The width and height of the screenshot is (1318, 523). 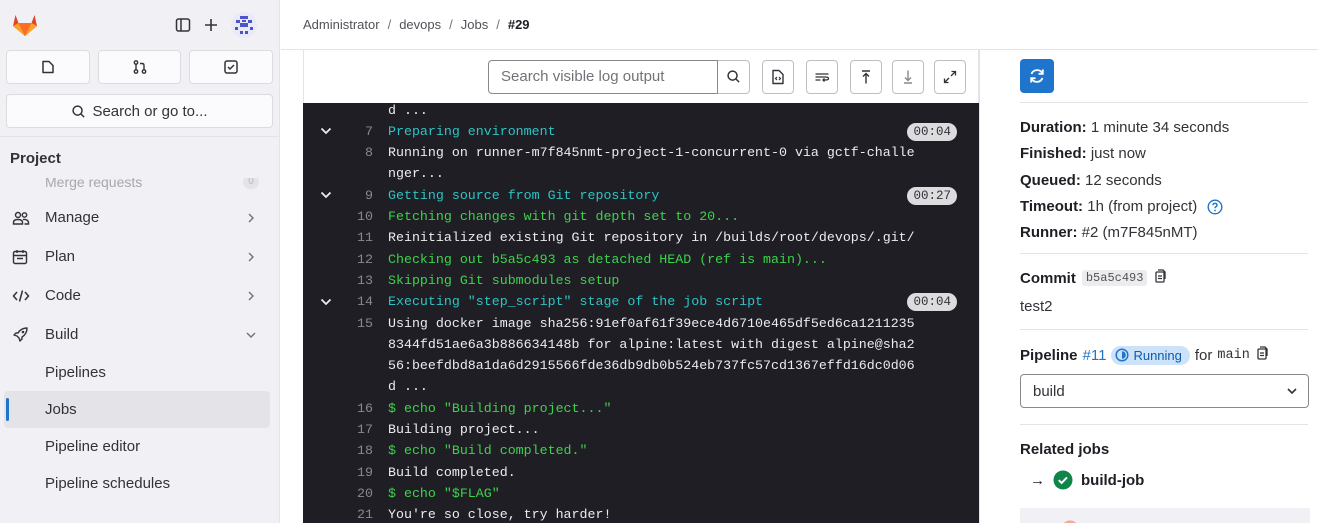 I want to click on pipeline-row: Pipeline #11 Running for main, so click(x=1164, y=355).